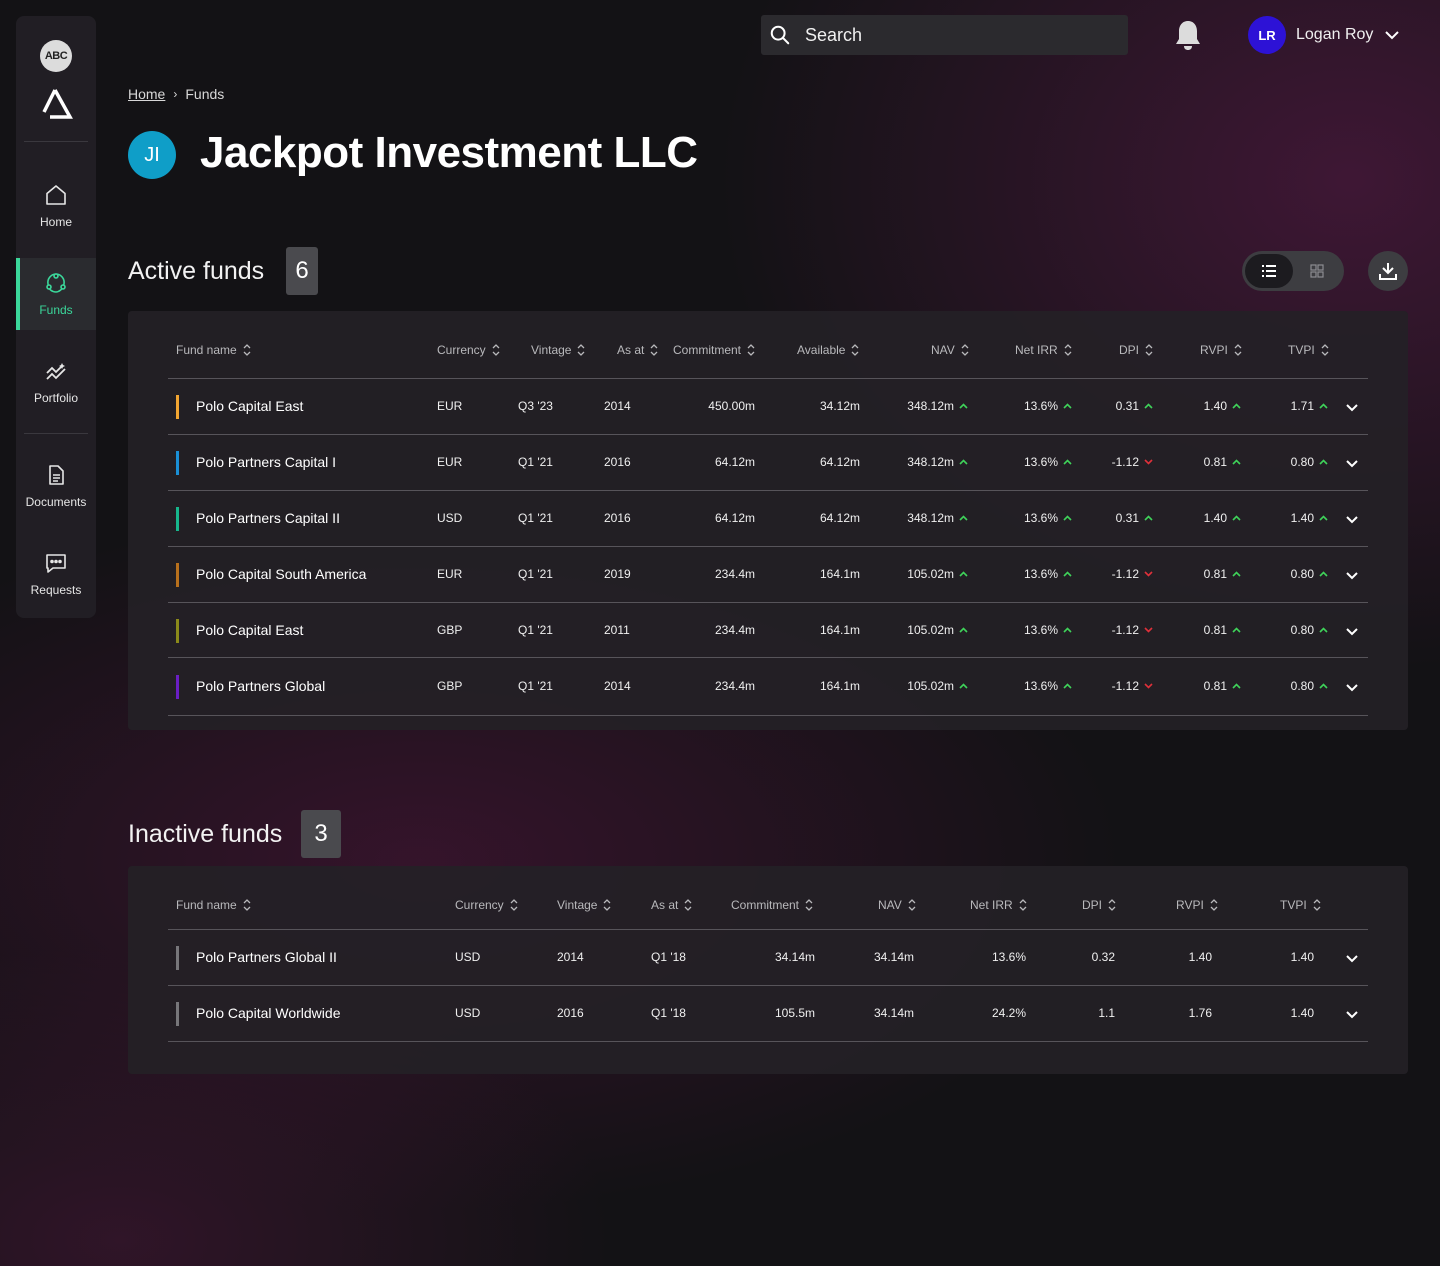 Image resolution: width=1440 pixels, height=1266 pixels. Describe the element at coordinates (1074, 957) in the screenshot. I see `dpi: 0.32` at that location.